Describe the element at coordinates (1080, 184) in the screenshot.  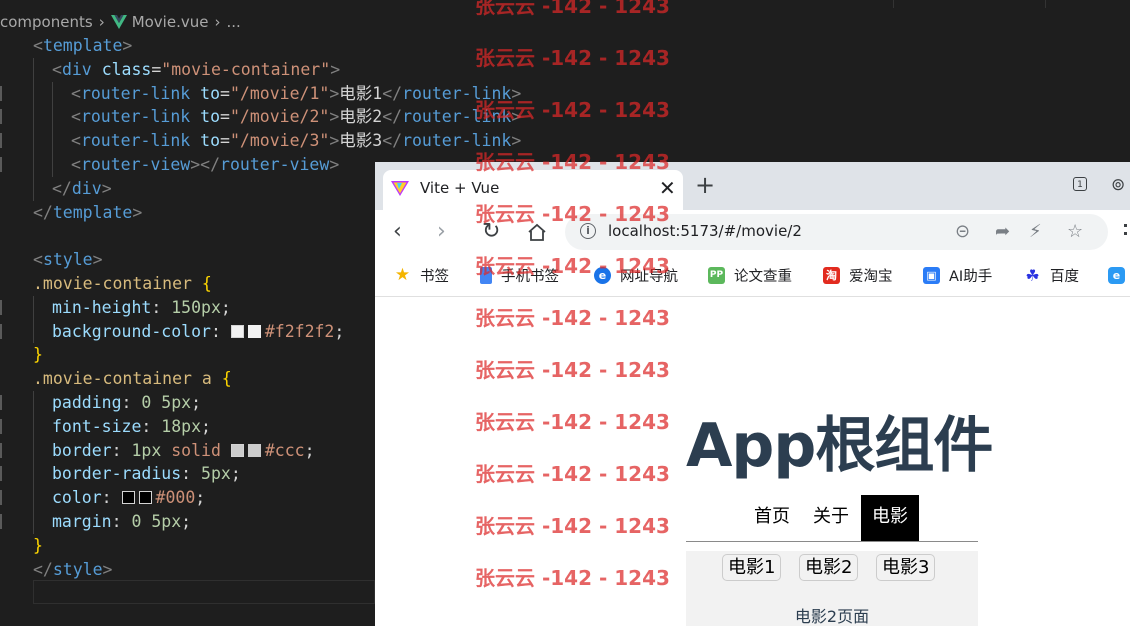
I see `window-counter-icon: 1` at that location.